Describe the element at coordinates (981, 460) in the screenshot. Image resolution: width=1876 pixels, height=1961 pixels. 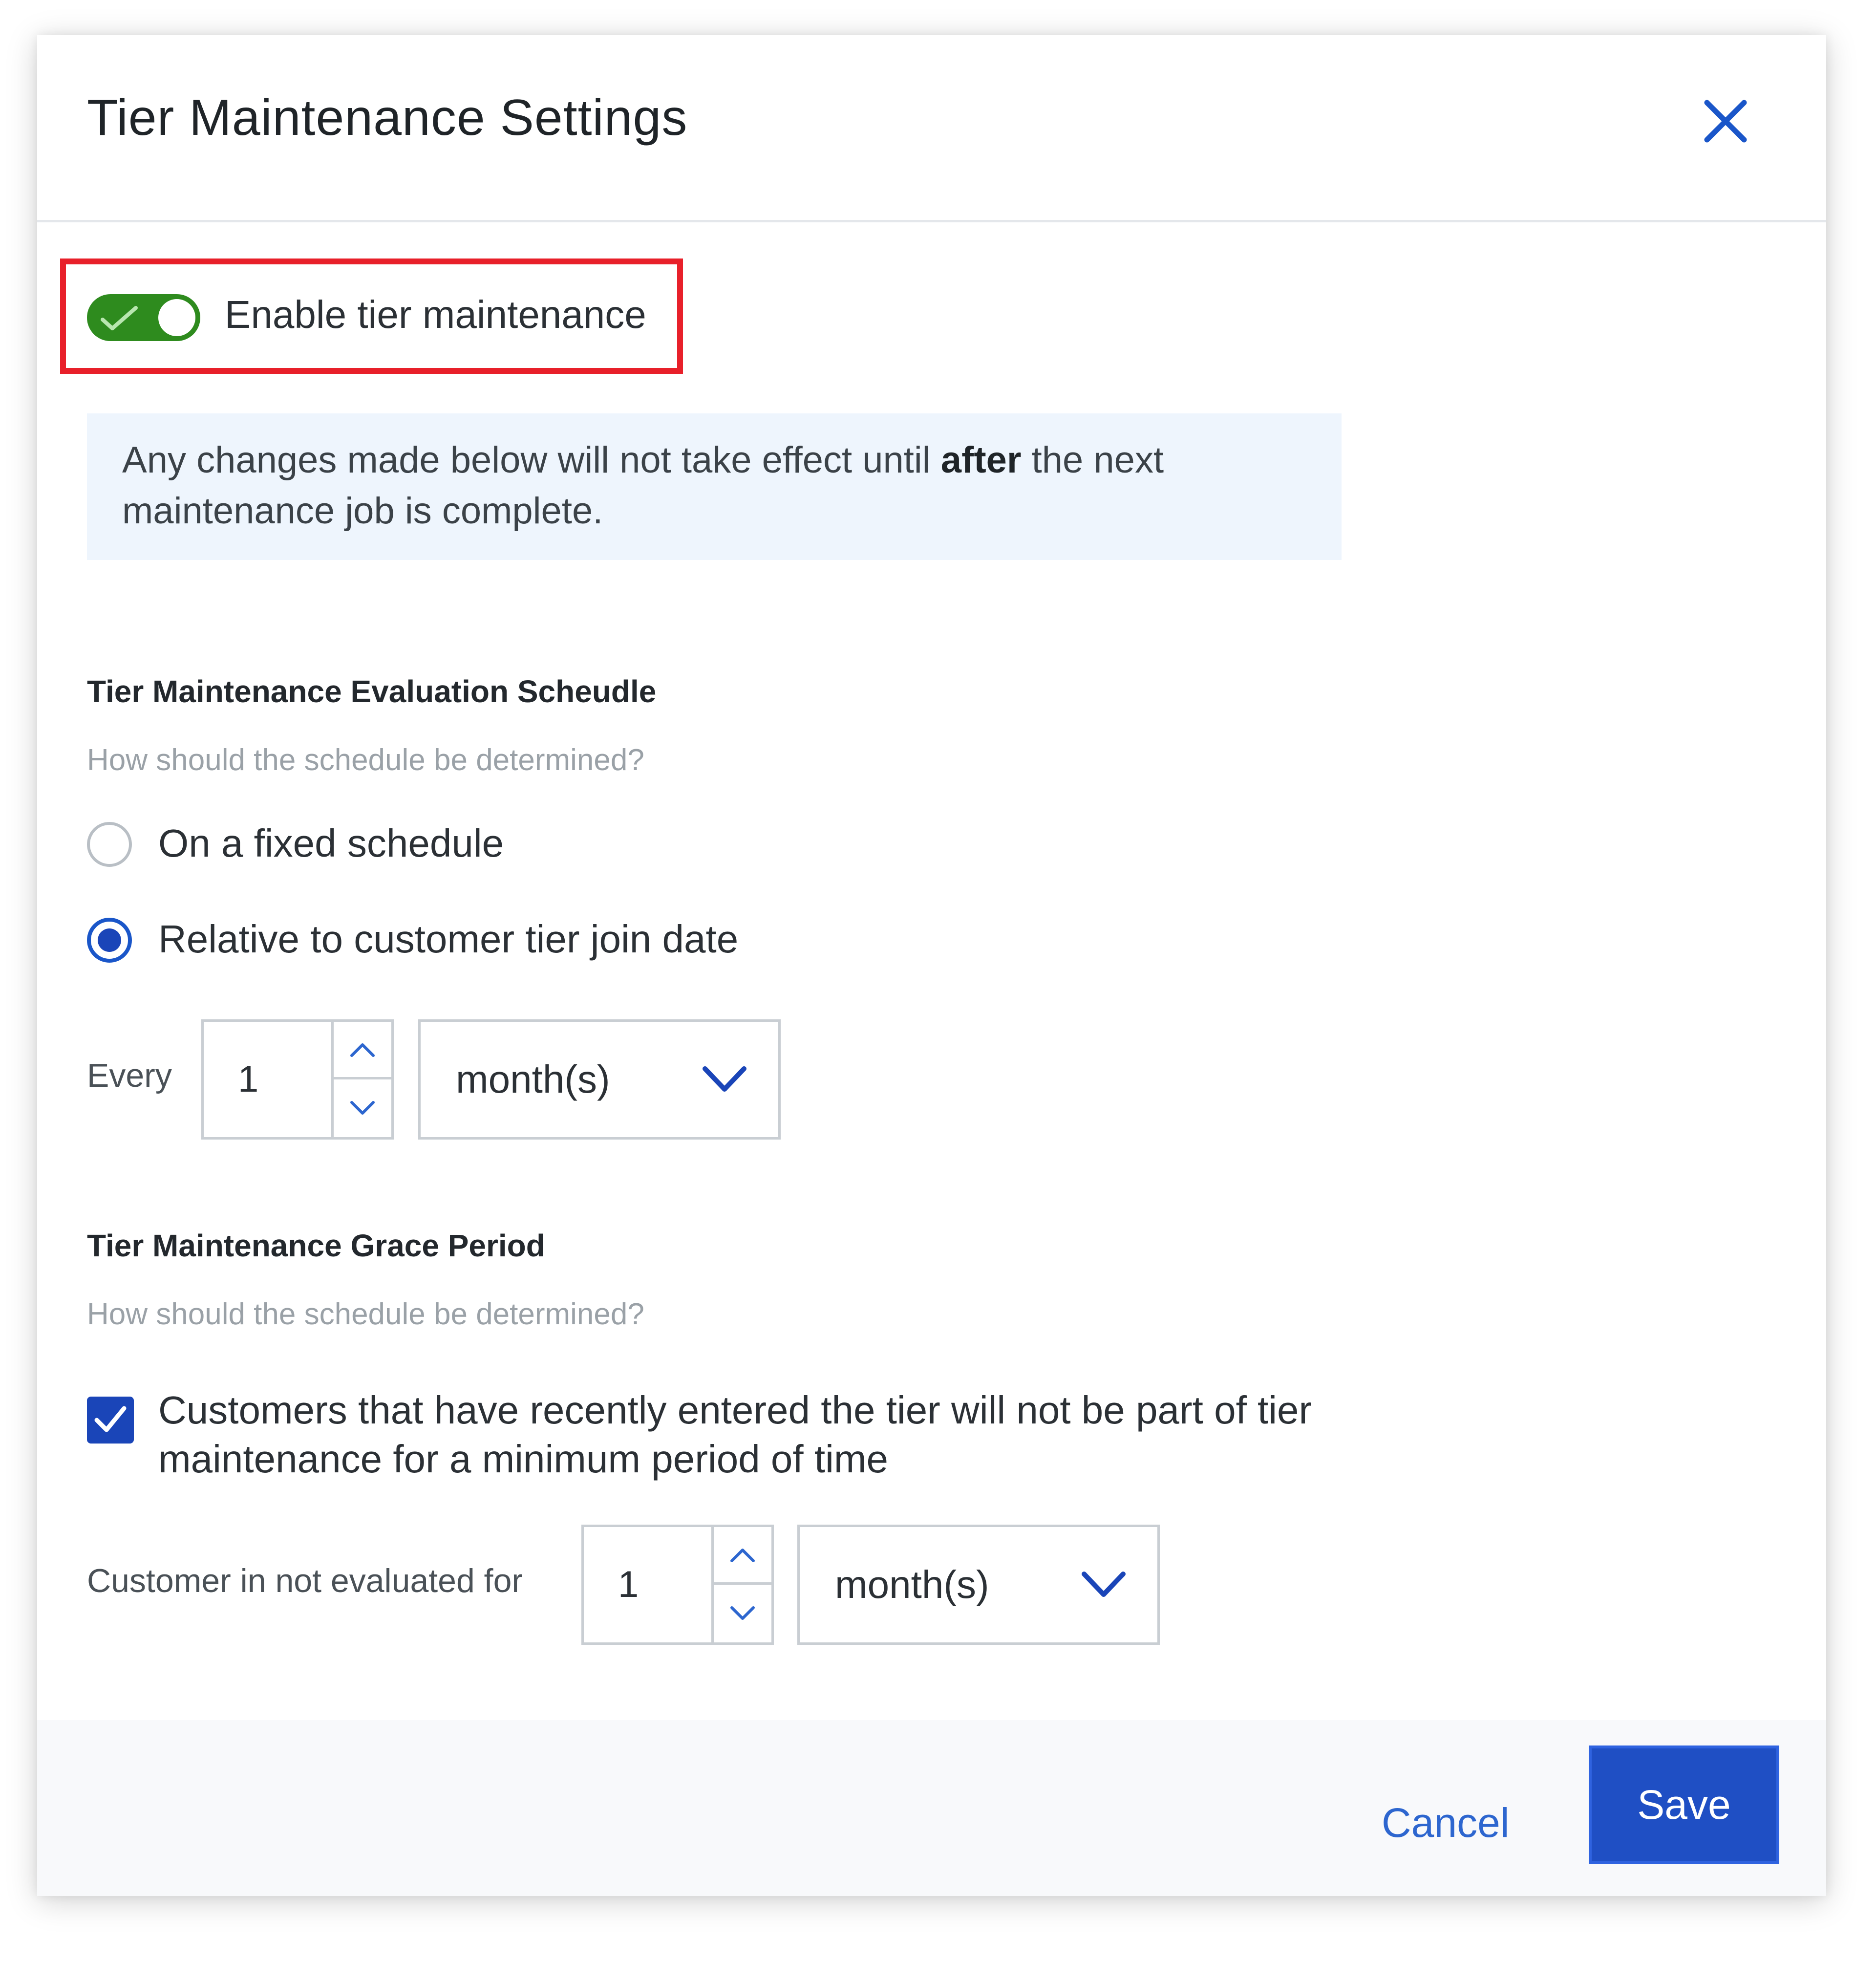
I see `info-text-bold: after` at that location.